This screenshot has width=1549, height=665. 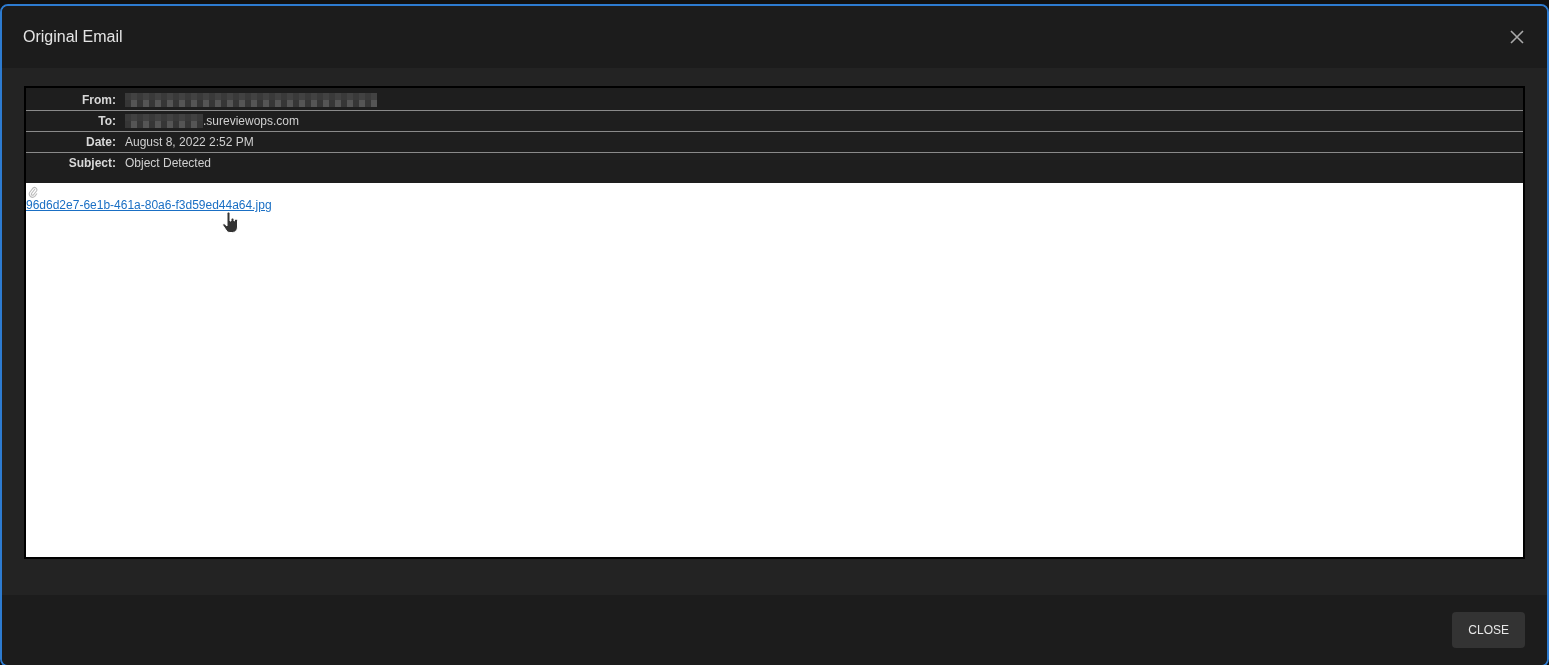 What do you see at coordinates (251, 121) in the screenshot?
I see `header-value: .sureviewops.com` at bounding box center [251, 121].